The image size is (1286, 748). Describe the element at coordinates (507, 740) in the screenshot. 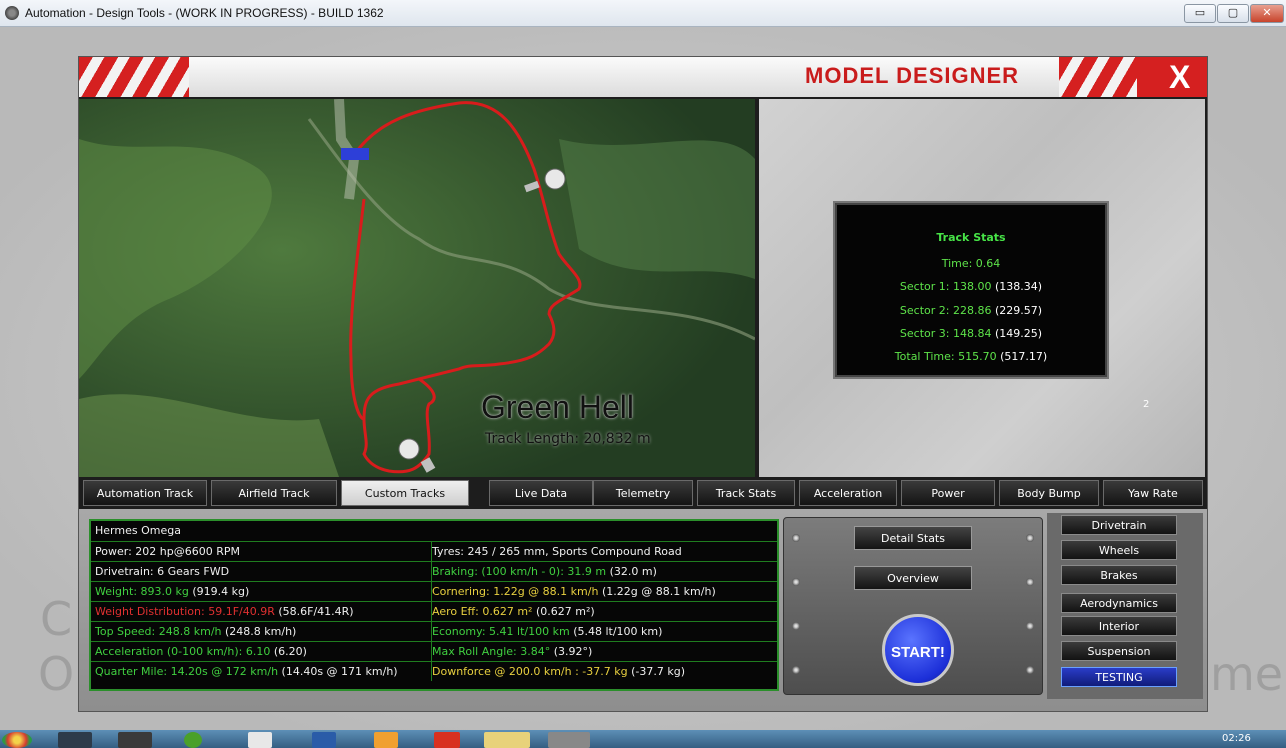

I see `folder-icon` at that location.